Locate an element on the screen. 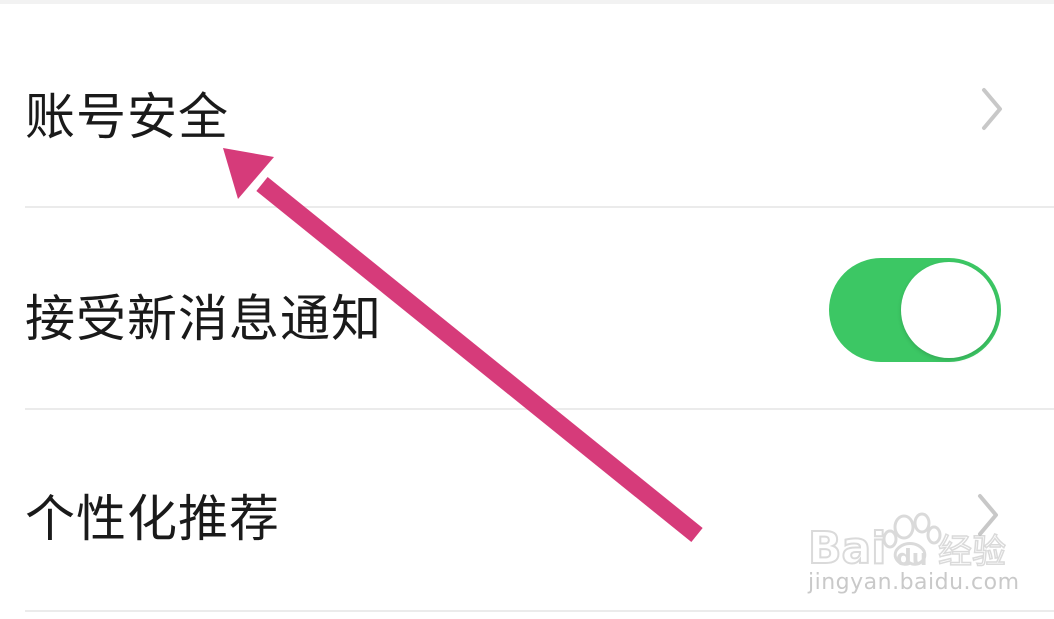  top-strip is located at coordinates (527, 2).